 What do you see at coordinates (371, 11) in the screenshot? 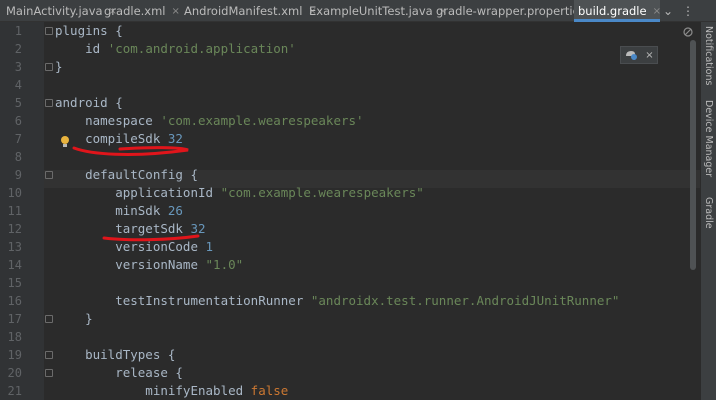
I see `tab-label: ExampleUnitTest.java` at bounding box center [371, 11].